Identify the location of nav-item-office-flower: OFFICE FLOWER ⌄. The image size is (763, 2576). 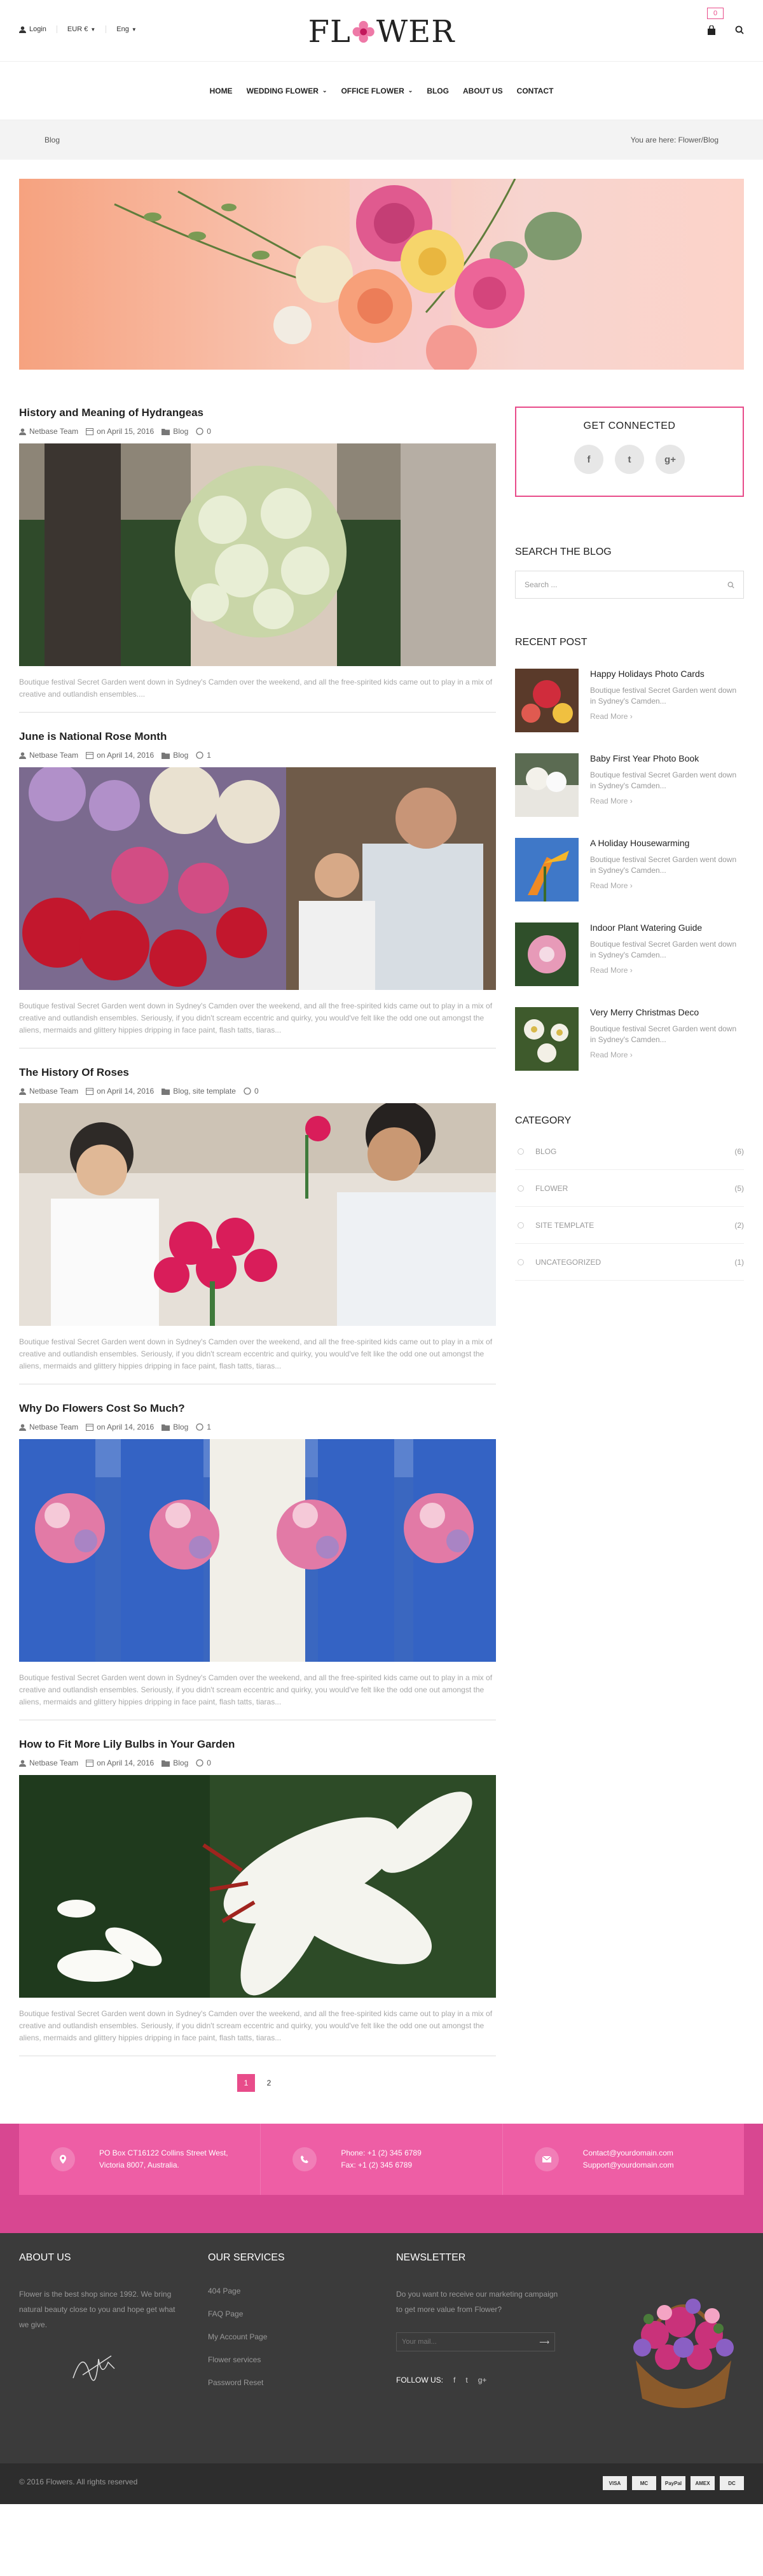
(377, 91).